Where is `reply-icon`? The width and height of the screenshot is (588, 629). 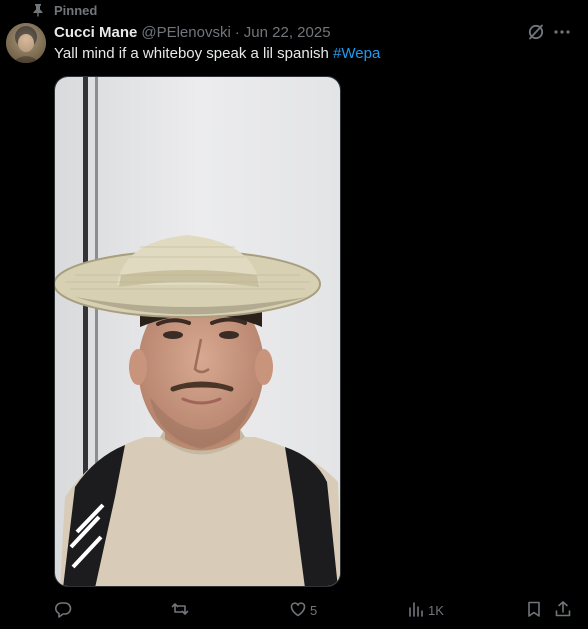
reply-icon is located at coordinates (63, 610).